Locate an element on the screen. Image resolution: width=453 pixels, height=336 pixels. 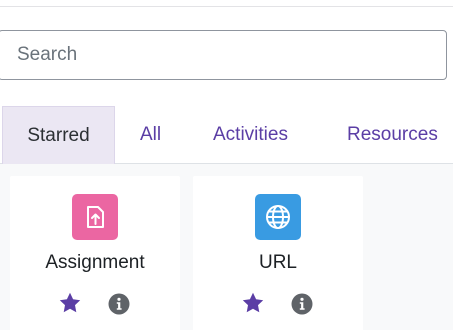
module-name: URL is located at coordinates (277, 262).